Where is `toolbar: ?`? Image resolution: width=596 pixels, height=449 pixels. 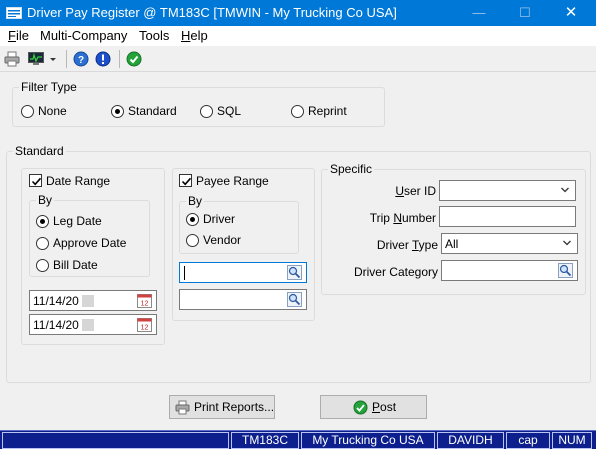 toolbar: ? is located at coordinates (298, 59).